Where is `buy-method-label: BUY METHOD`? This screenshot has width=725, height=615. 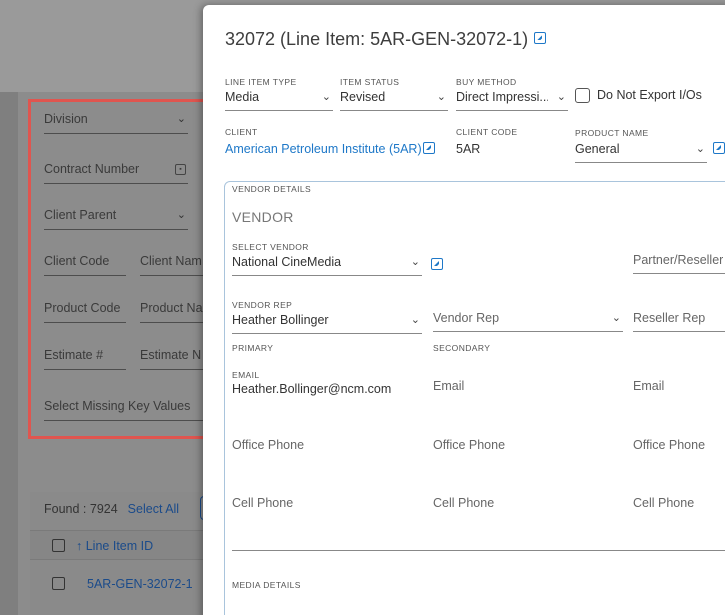 buy-method-label: BUY METHOD is located at coordinates (486, 82).